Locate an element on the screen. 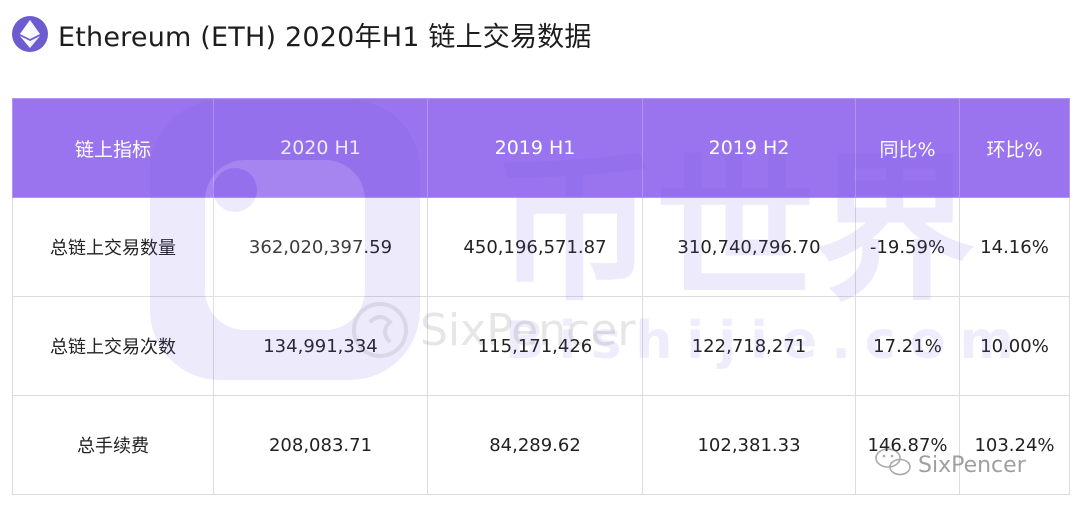  table-cell: 208,083.71 is located at coordinates (320, 445).